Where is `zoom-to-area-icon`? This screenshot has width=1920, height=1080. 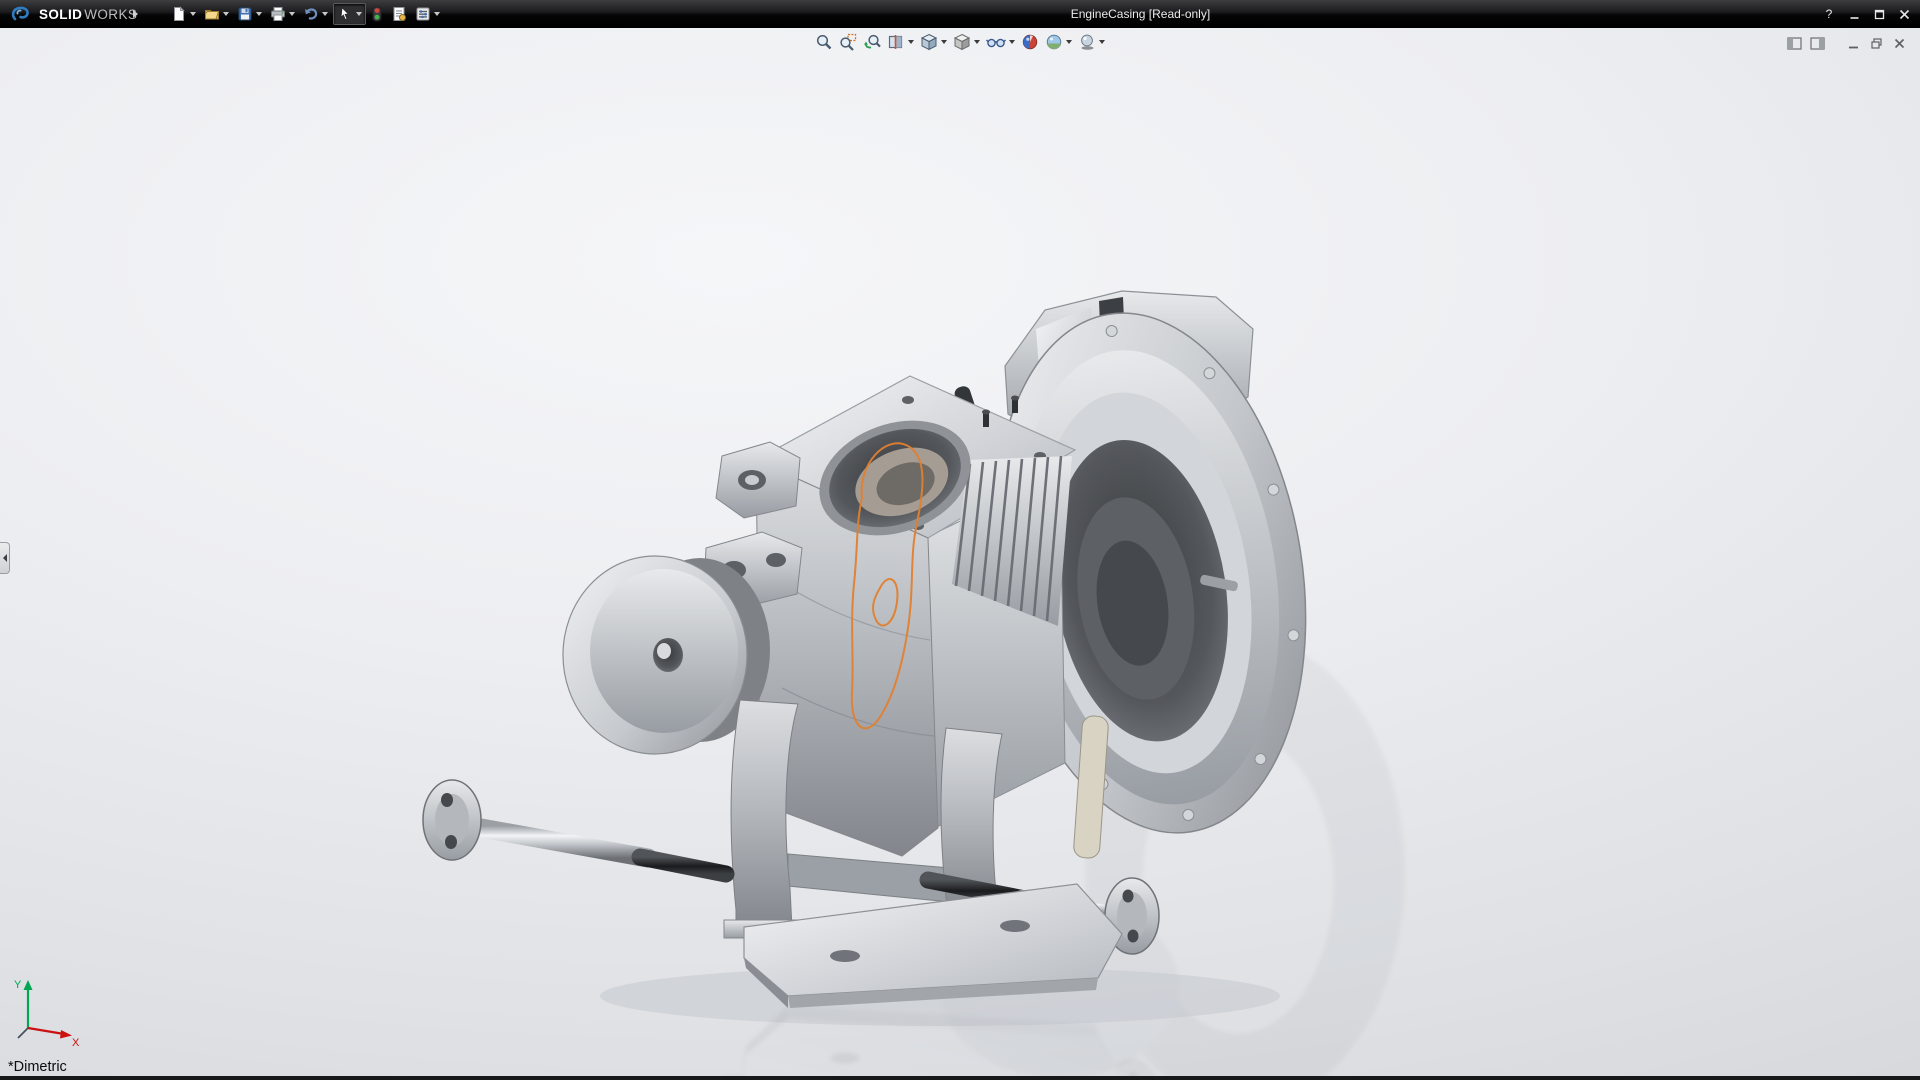 zoom-to-area-icon is located at coordinates (848, 42).